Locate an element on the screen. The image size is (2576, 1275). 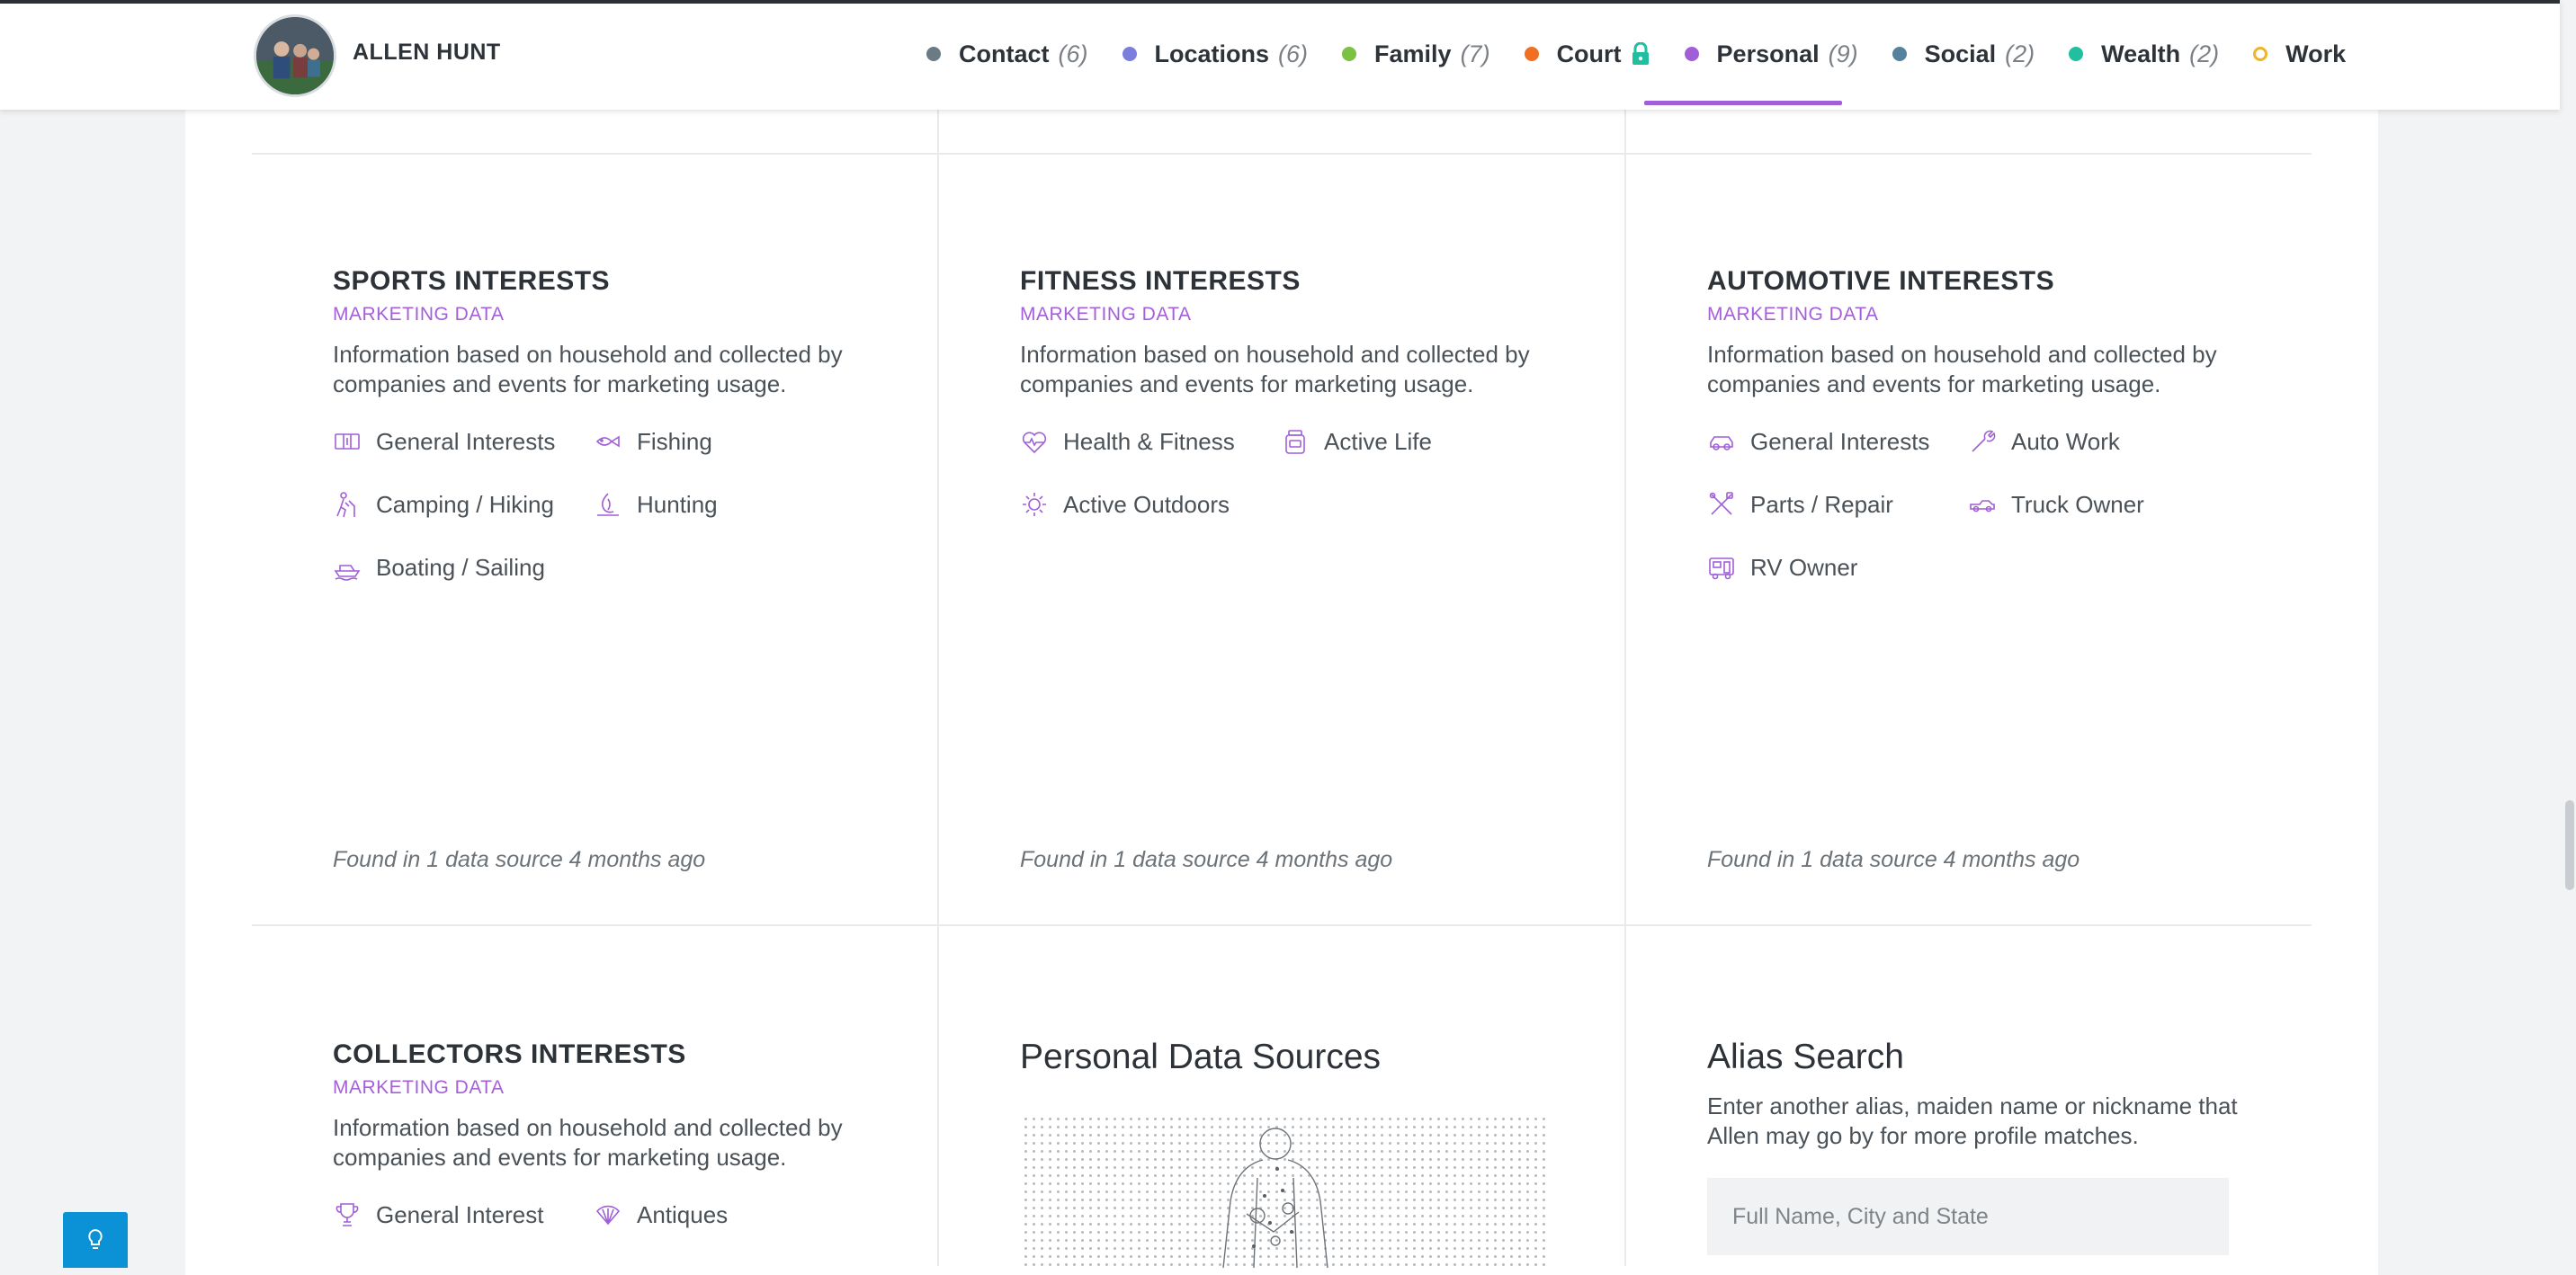
tab-locations: Locations (6) is located at coordinates (1215, 54).